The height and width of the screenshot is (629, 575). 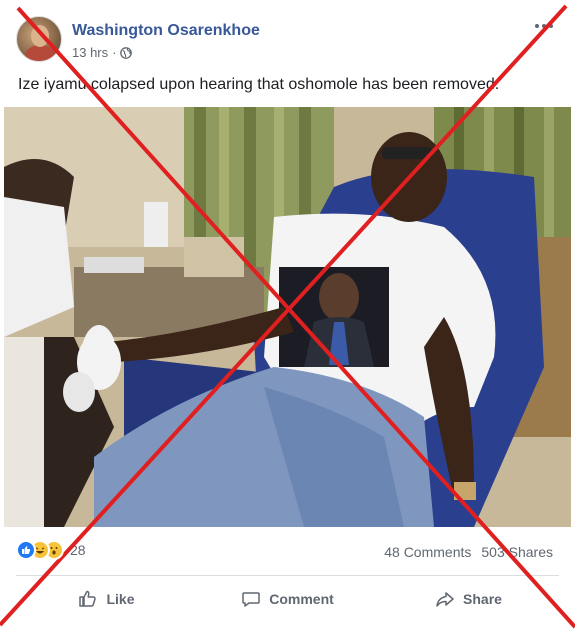 I want to click on like-button: Like, so click(x=106, y=599).